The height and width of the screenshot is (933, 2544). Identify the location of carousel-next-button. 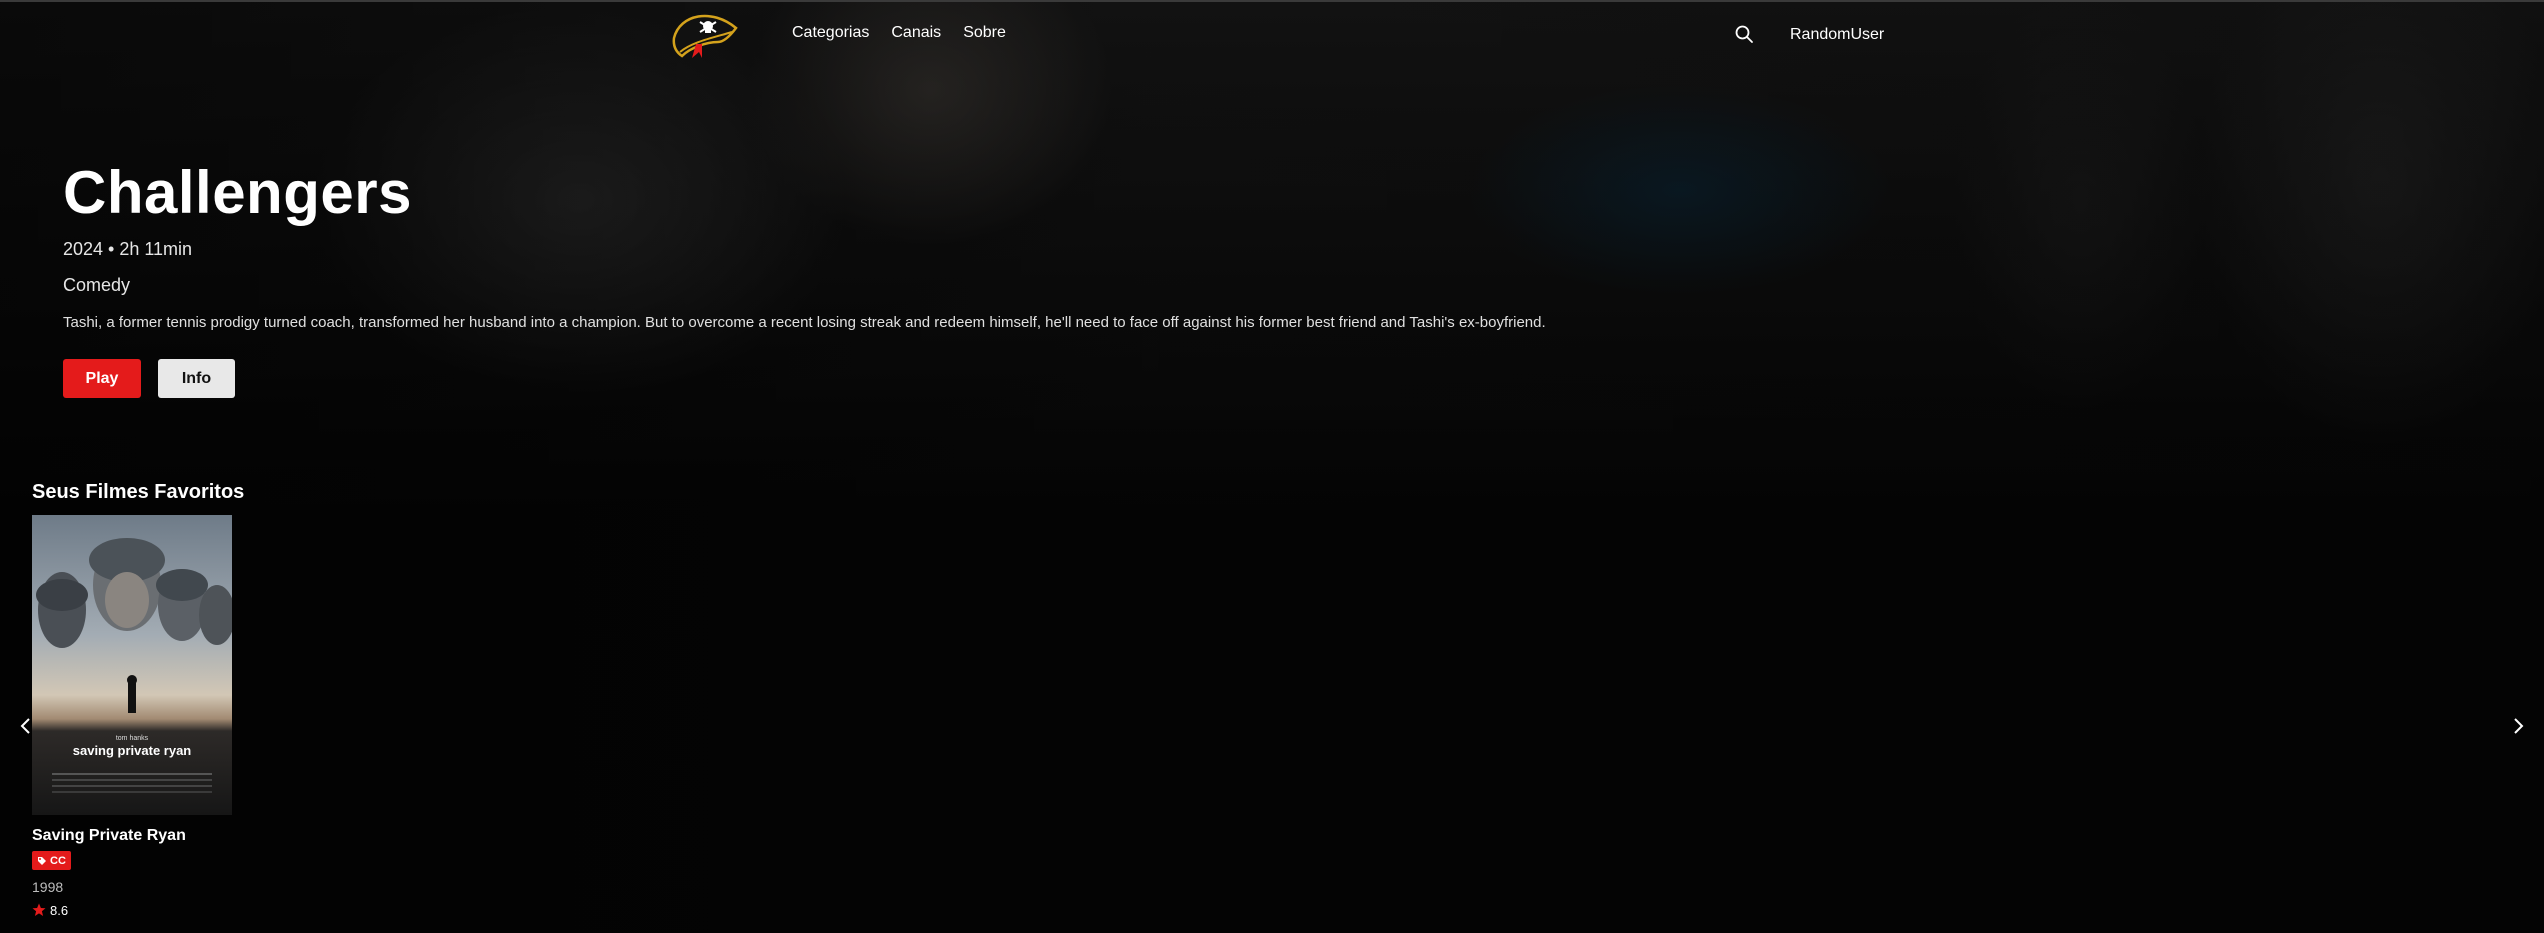
(2518, 726).